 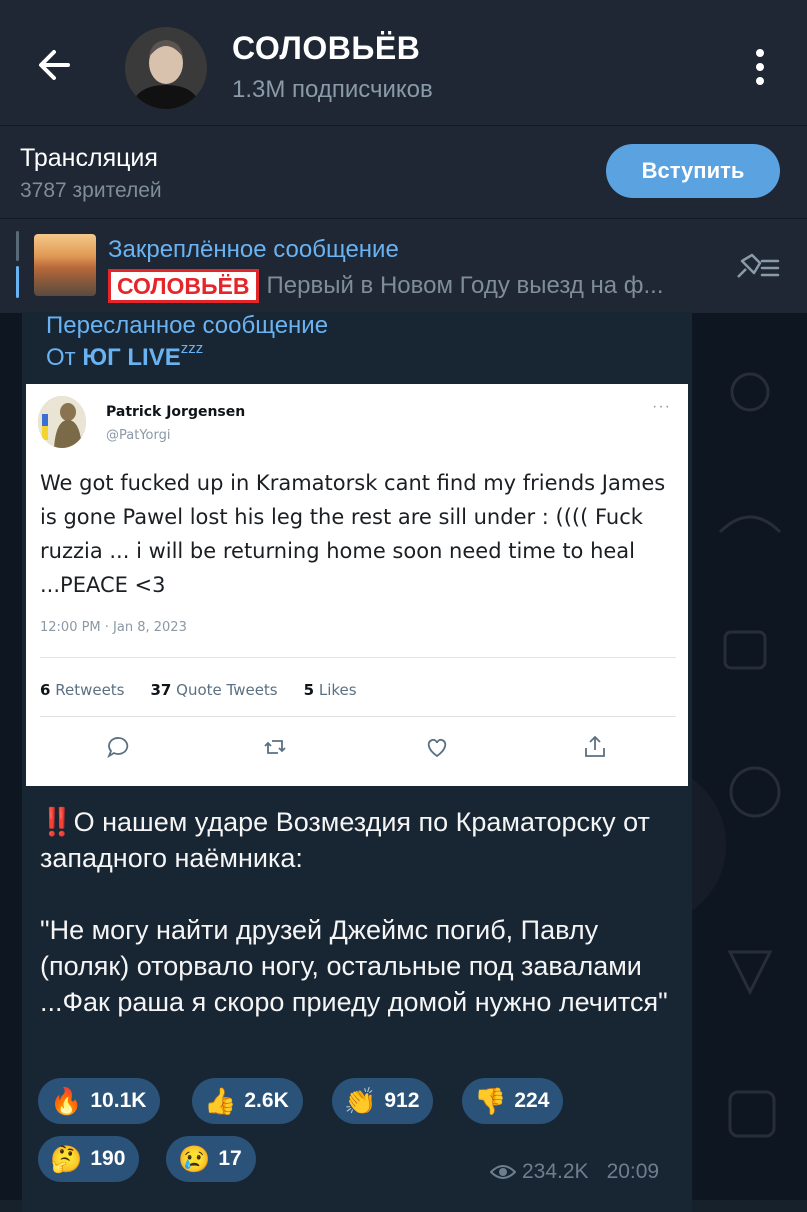 I want to click on view-count: 234.2K, so click(x=555, y=1171).